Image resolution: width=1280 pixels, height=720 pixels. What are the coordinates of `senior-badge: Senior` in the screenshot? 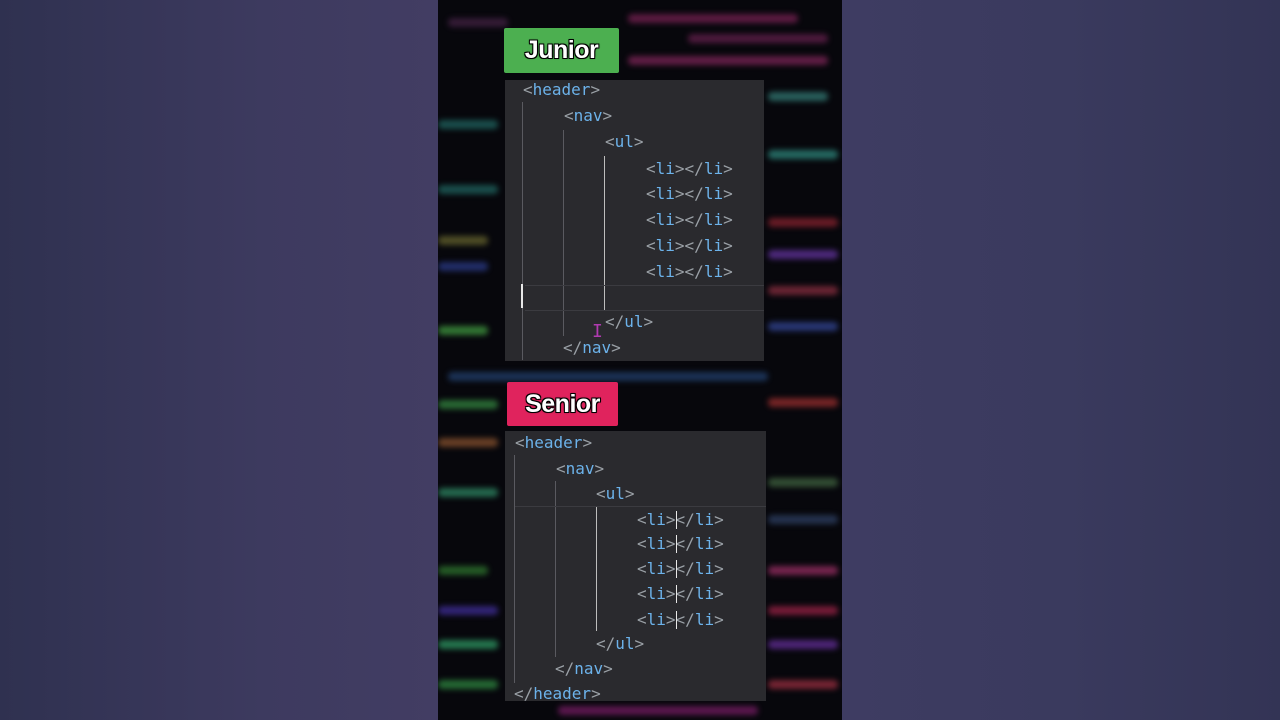 It's located at (562, 404).